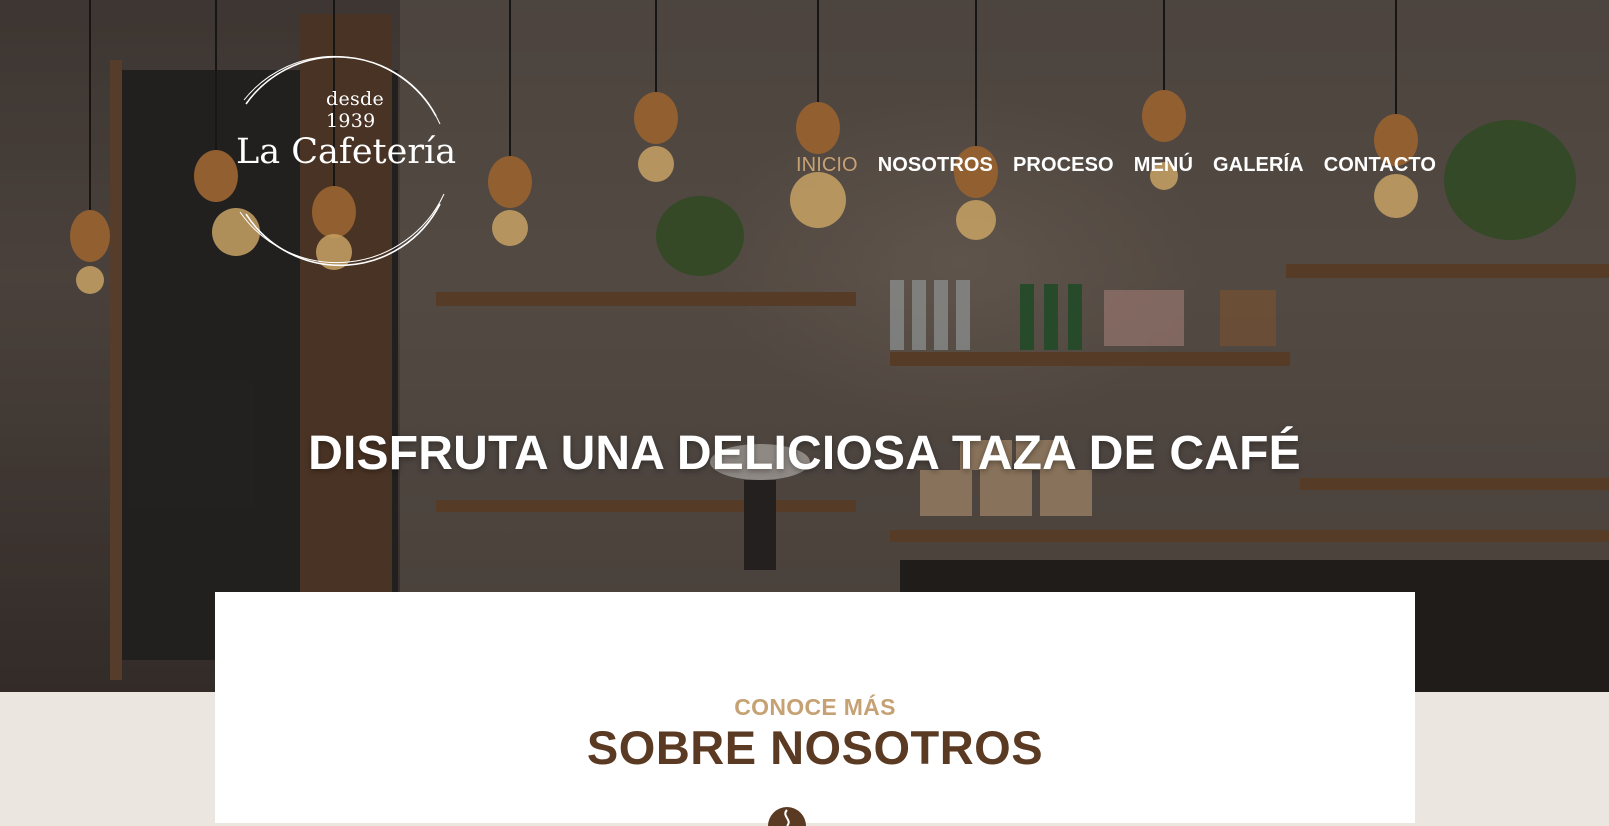  Describe the element at coordinates (787, 816) in the screenshot. I see `coffee-bean-icon` at that location.